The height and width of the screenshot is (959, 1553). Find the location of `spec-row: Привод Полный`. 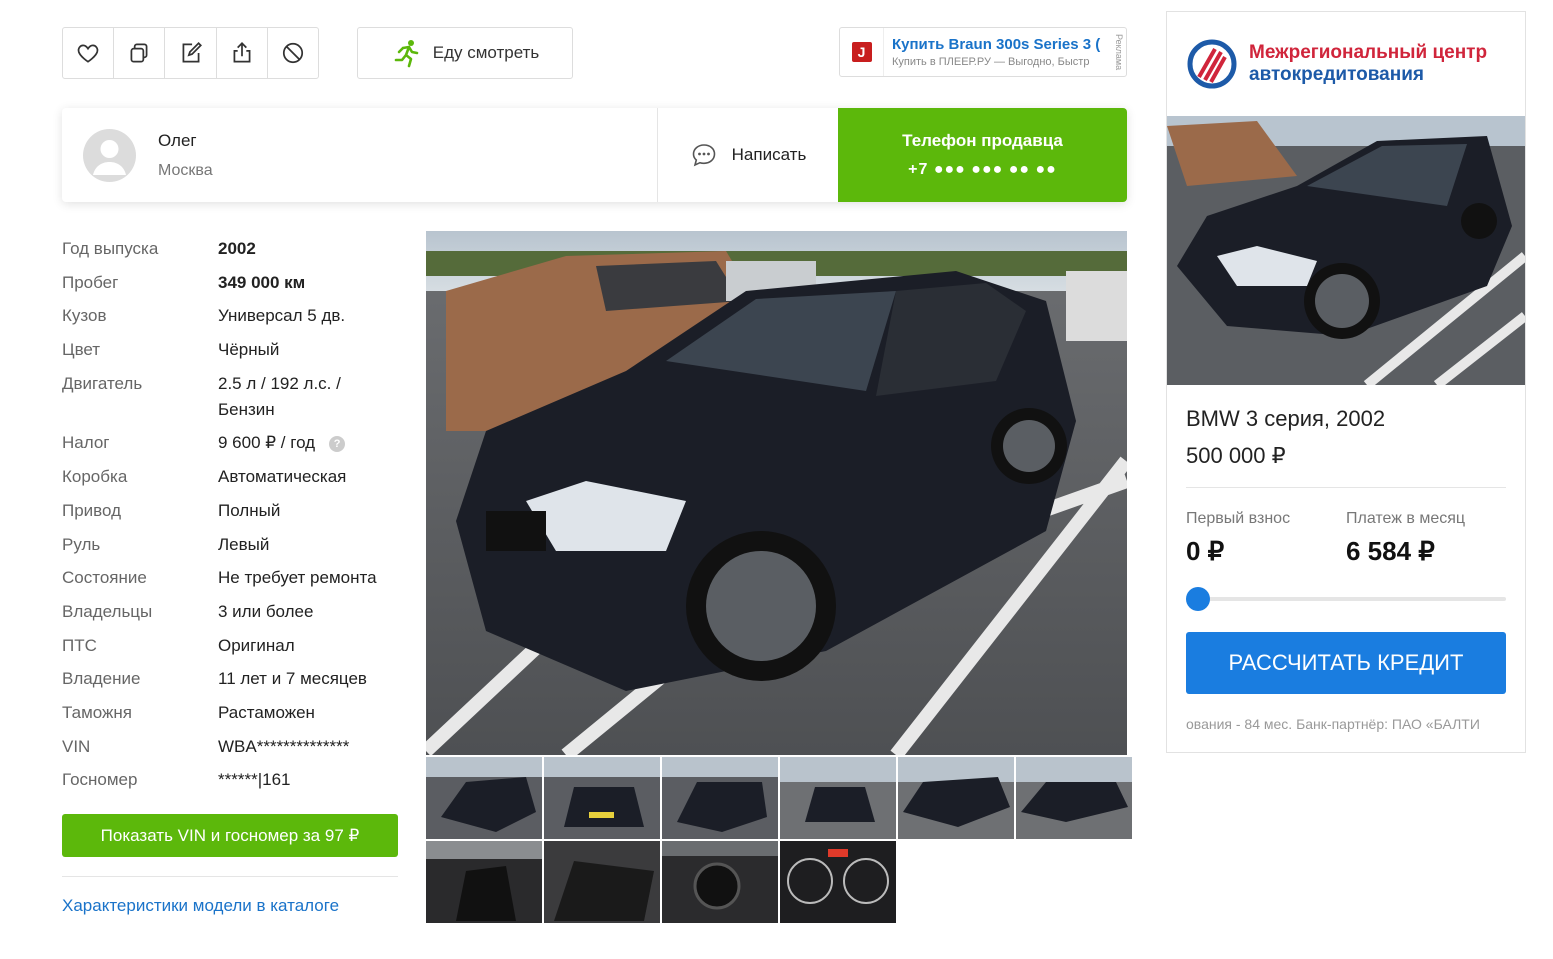

spec-row: Привод Полный is located at coordinates (232, 511).